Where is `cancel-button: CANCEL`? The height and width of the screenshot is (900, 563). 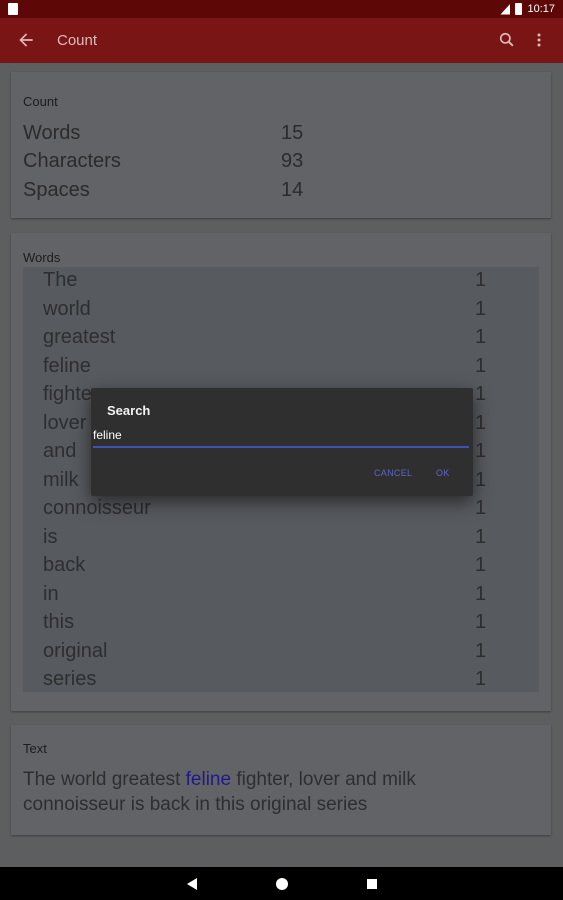
cancel-button: CANCEL is located at coordinates (393, 473).